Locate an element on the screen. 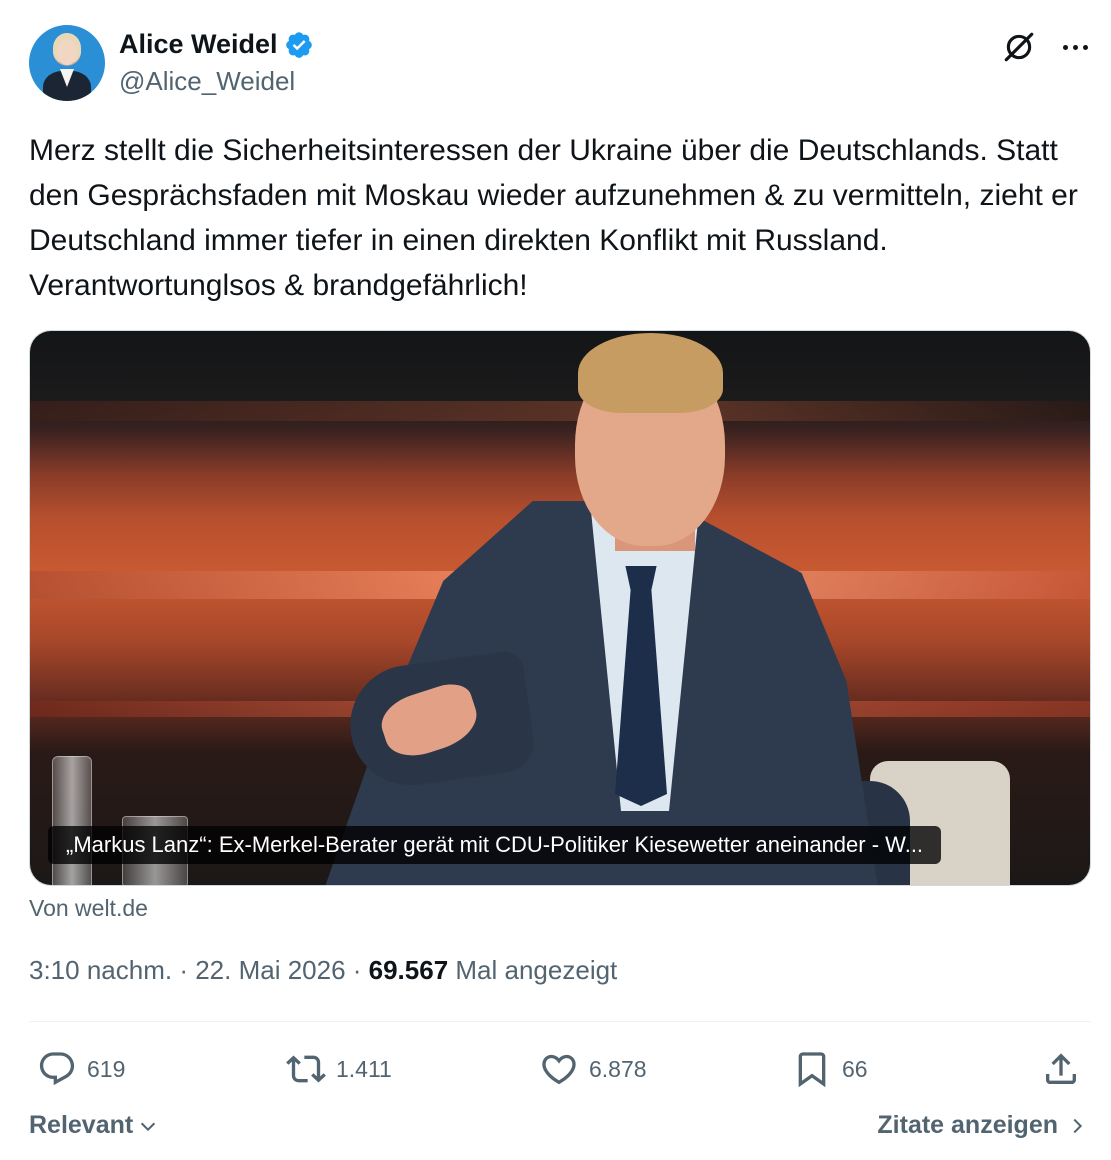 The image size is (1111, 1160). sort-replies-dropdown: Relevant is located at coordinates (94, 1125).